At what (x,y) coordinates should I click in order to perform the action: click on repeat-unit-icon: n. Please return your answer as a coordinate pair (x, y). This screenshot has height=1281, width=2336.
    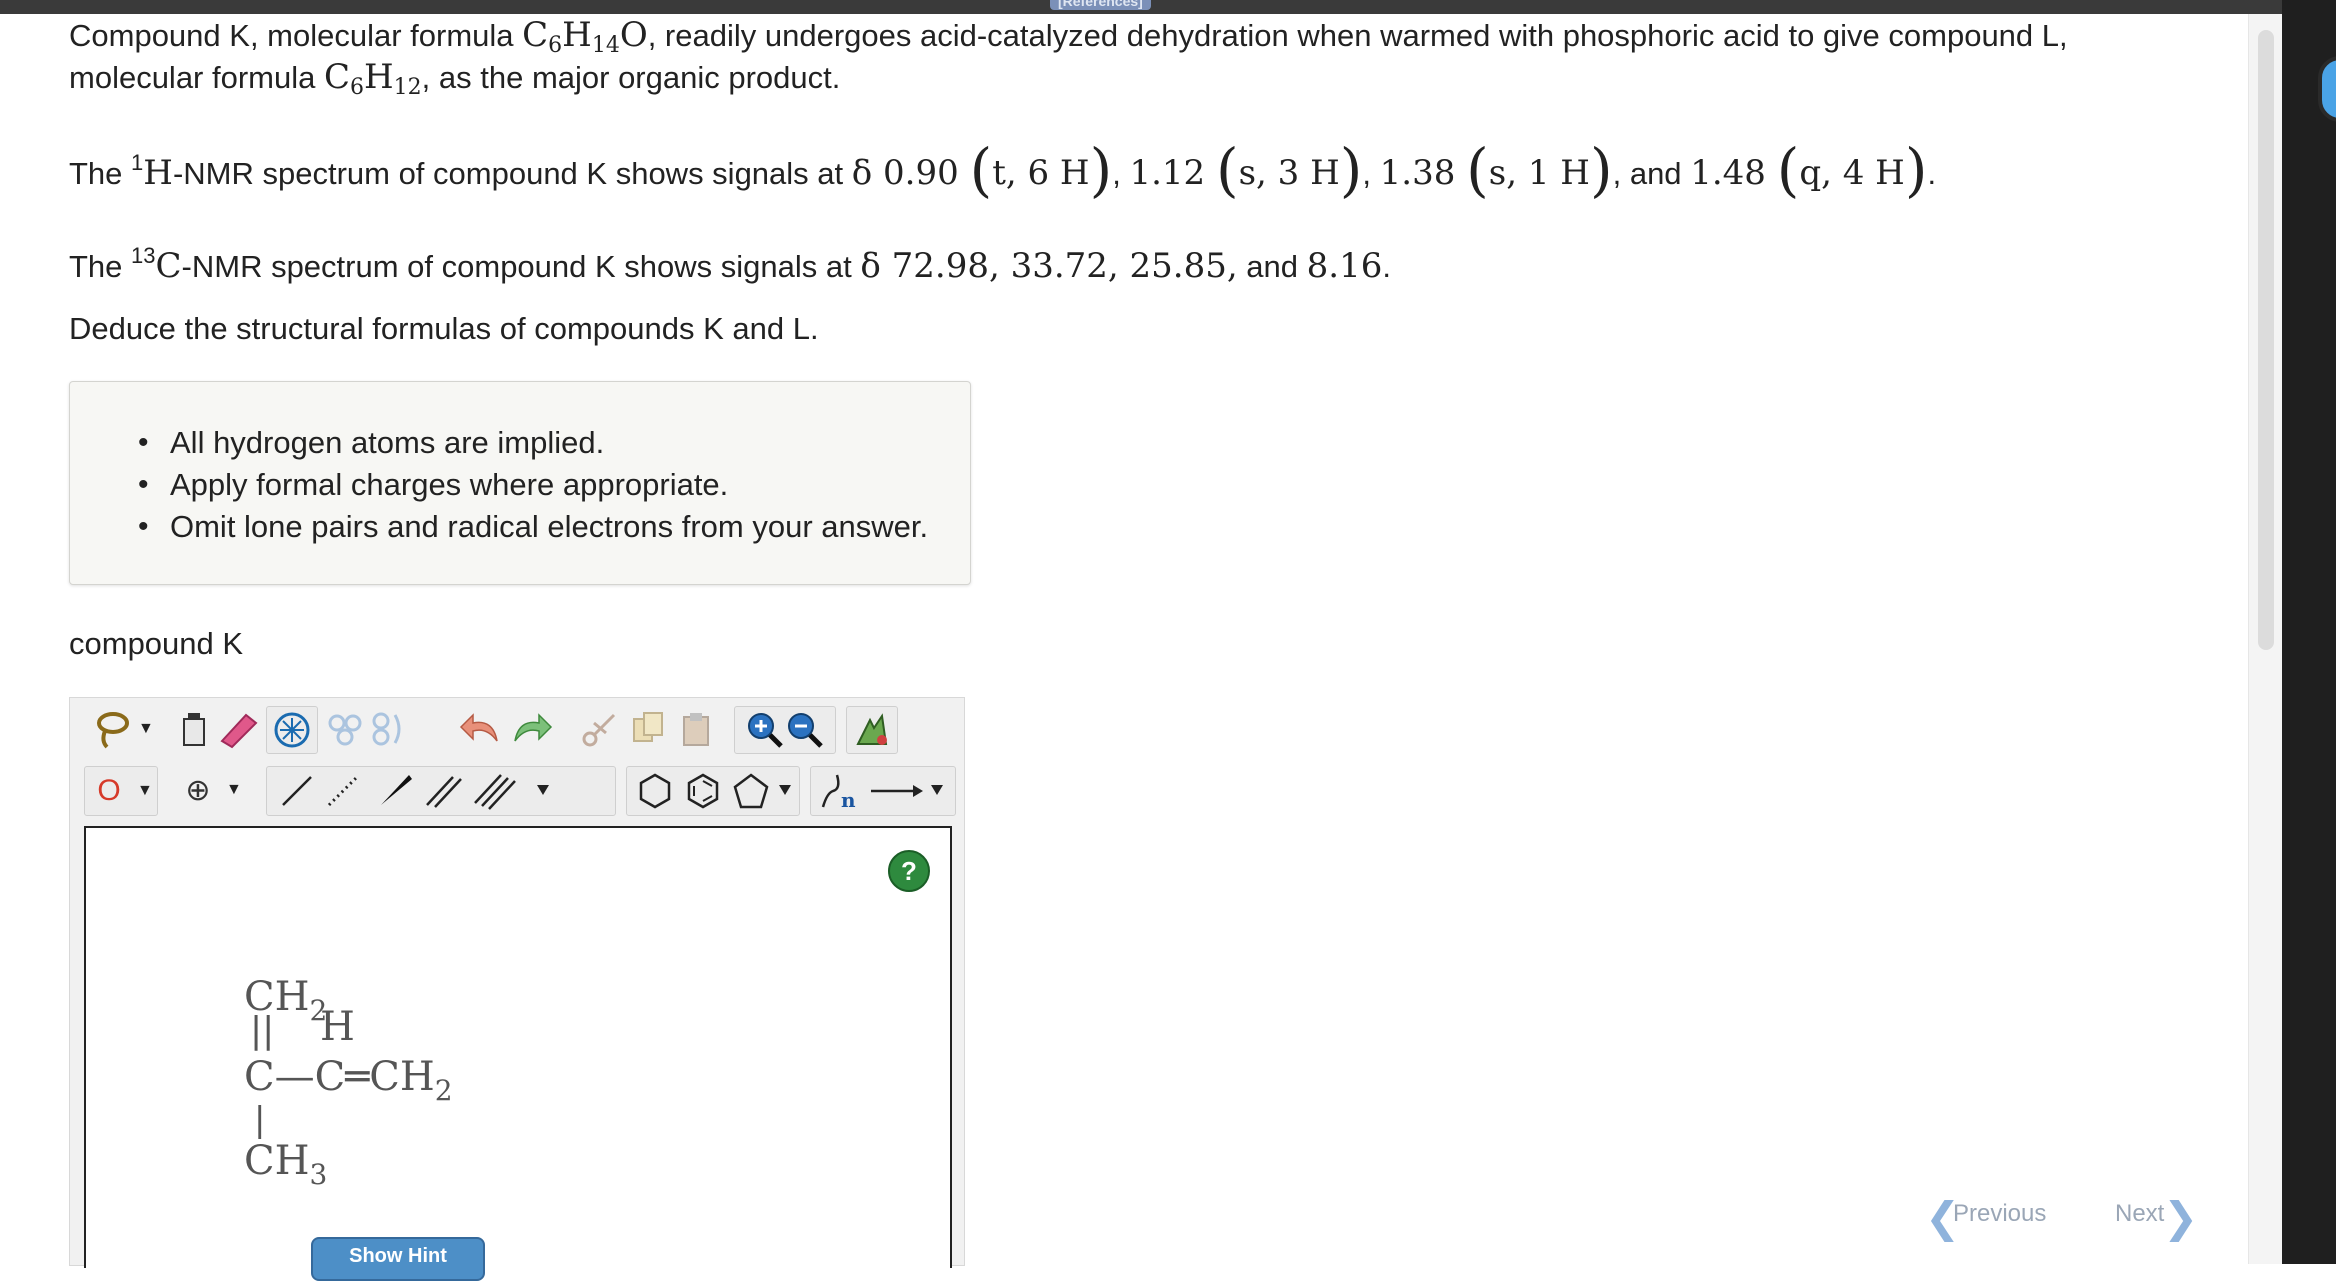
    Looking at the image, I should click on (838, 793).